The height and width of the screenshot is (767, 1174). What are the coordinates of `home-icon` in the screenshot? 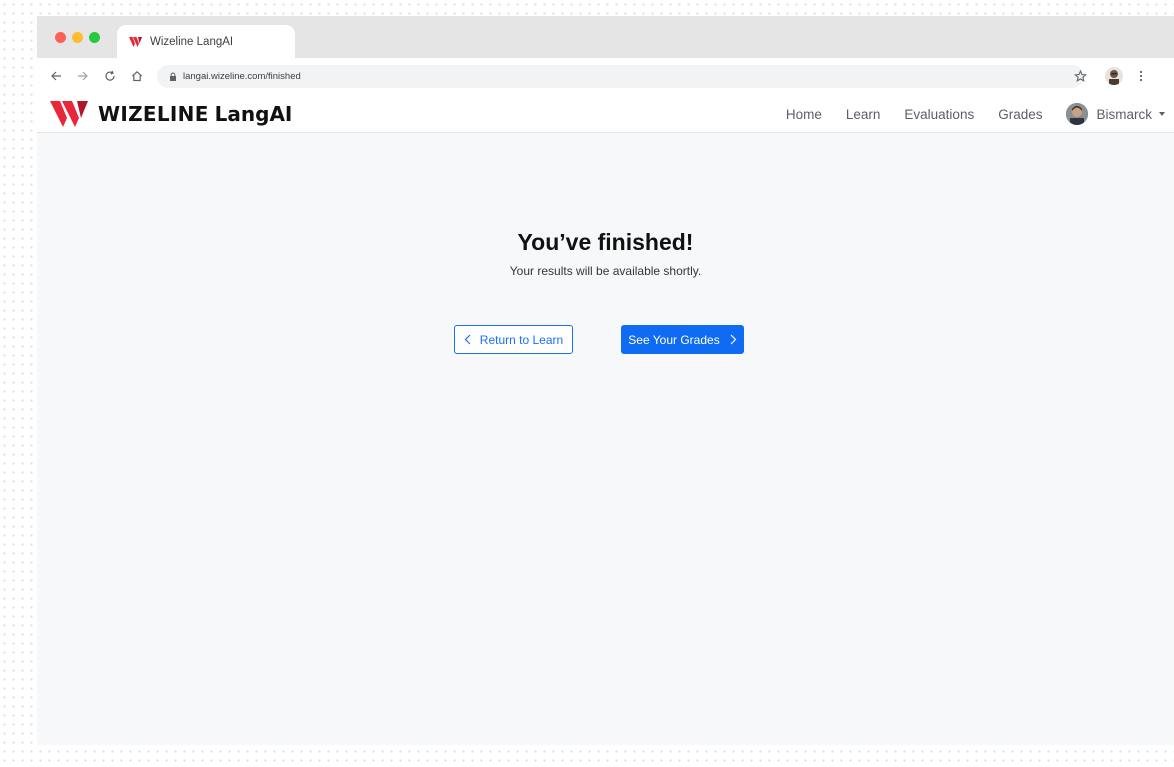 It's located at (137, 76).